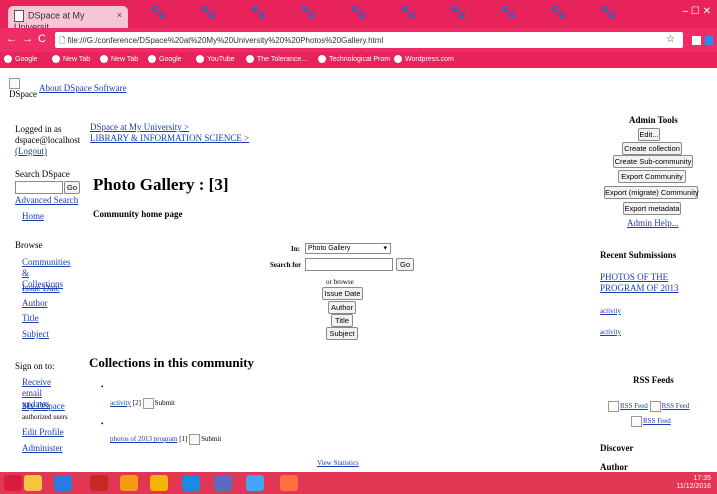  I want to click on export-metadata-button: Export metadata, so click(652, 208).